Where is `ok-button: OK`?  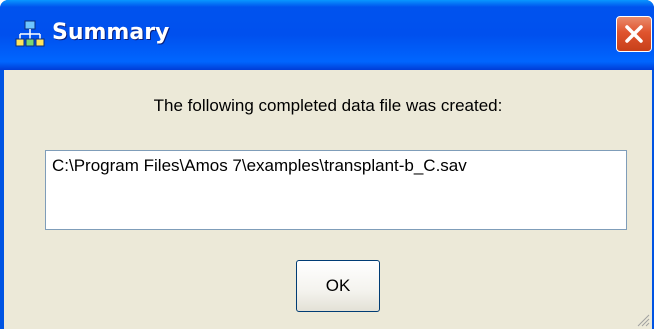 ok-button: OK is located at coordinates (338, 286).